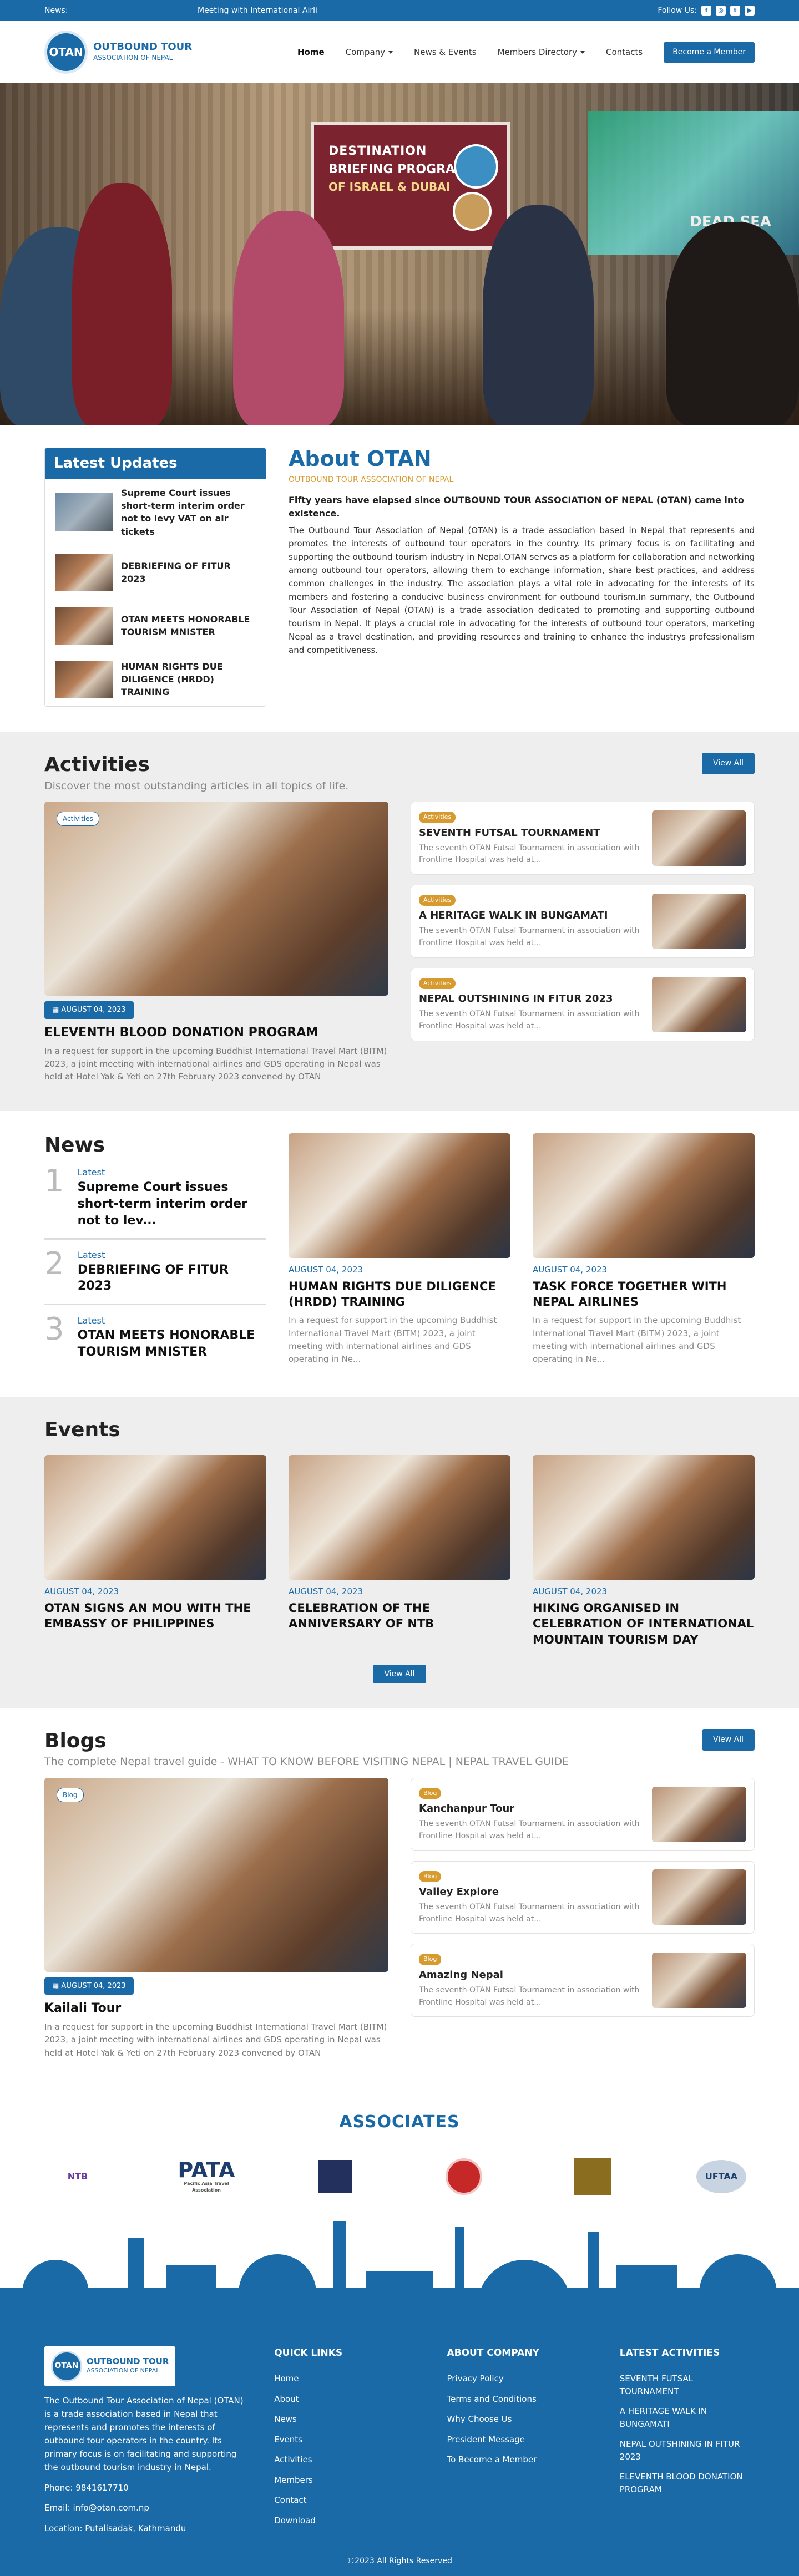 The height and width of the screenshot is (2576, 799). Describe the element at coordinates (522, 2439) in the screenshot. I see `footer-link-president: President Message` at that location.